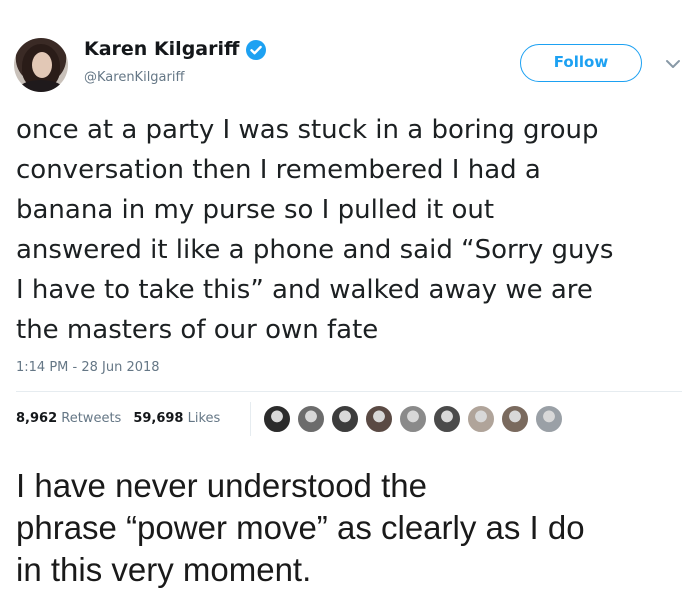 This screenshot has width=700, height=615. I want to click on follow-button: Follow, so click(581, 63).